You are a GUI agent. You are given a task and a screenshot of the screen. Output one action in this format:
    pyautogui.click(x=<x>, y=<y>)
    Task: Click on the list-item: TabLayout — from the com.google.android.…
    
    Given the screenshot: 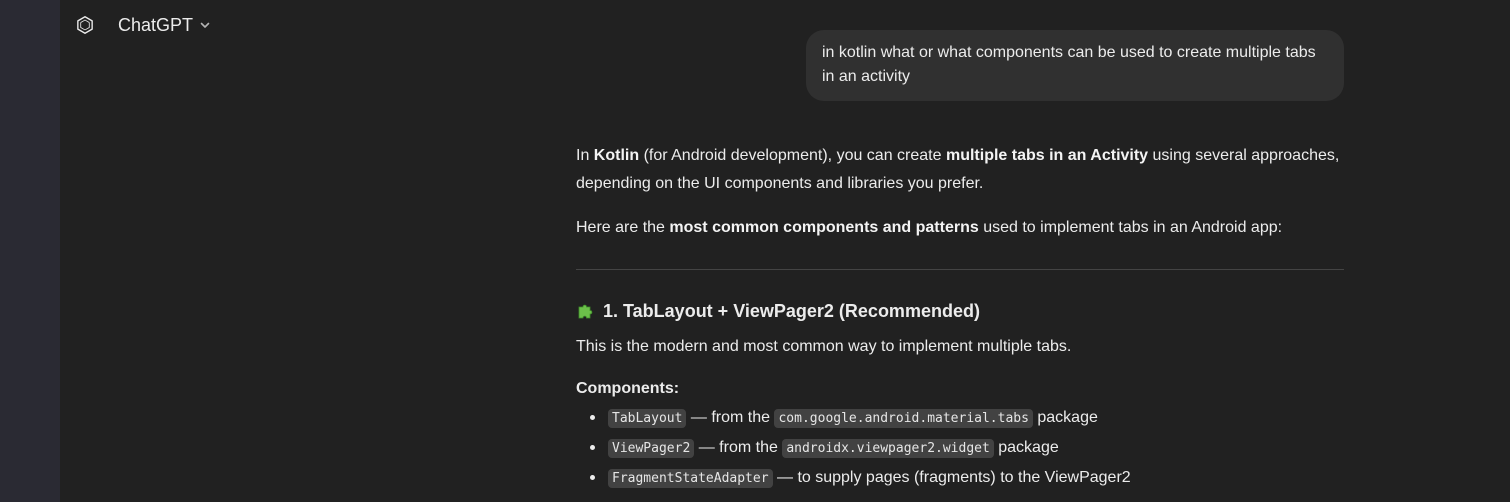 What is the action you would take?
    pyautogui.click(x=967, y=418)
    